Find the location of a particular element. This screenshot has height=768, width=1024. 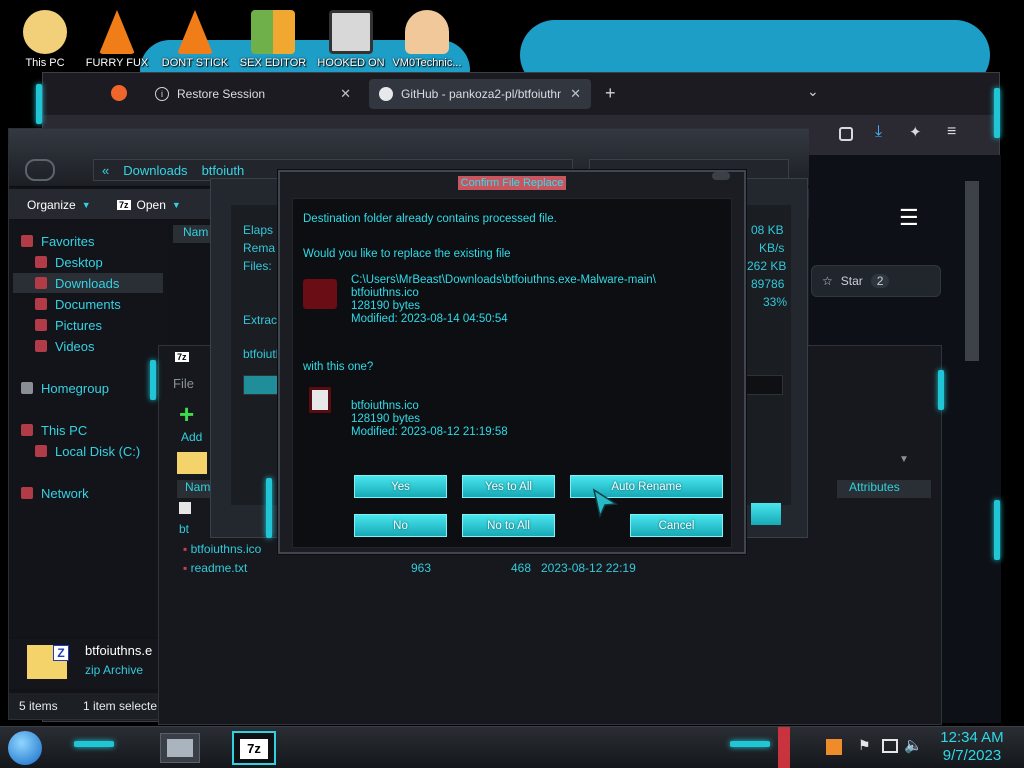

dialog-titlebar: Confirm File Replace is located at coordinates (512, 182).